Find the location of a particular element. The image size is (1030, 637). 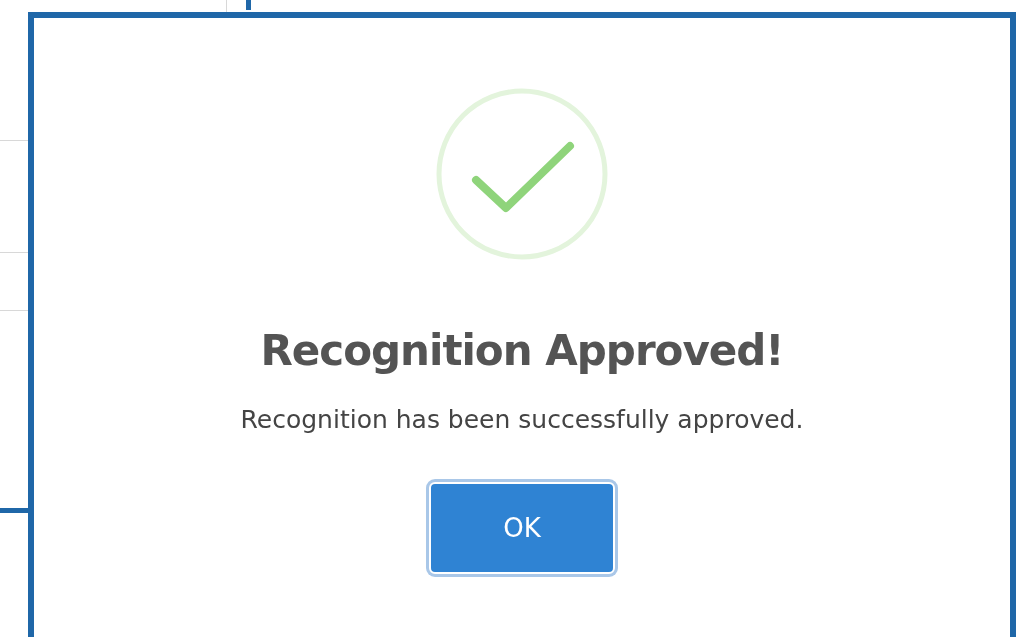

ok-button: OK is located at coordinates (522, 528).